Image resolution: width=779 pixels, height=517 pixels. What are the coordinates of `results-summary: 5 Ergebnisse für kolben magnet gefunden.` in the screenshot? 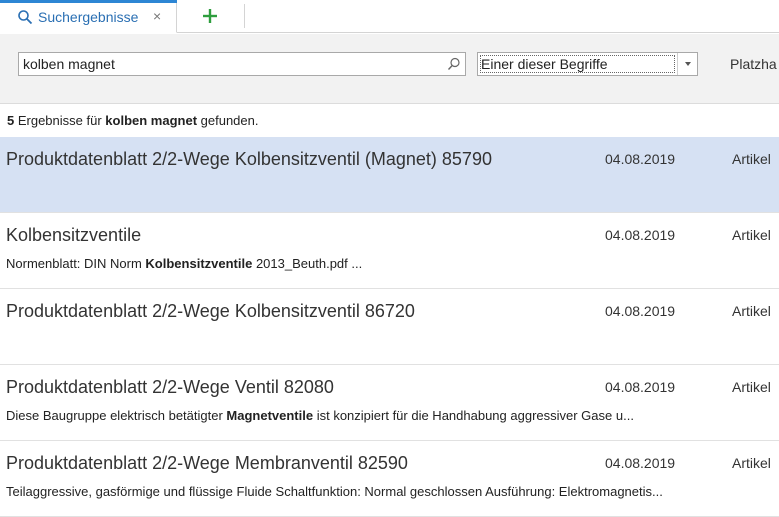 It's located at (132, 120).